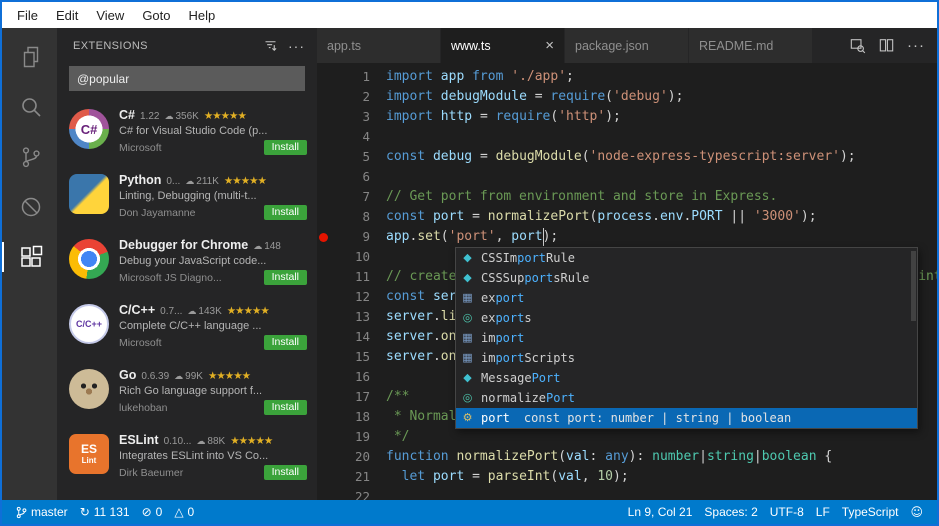 This screenshot has height=526, width=939. Describe the element at coordinates (503, 338) in the screenshot. I see `suggestion-label: import` at that location.